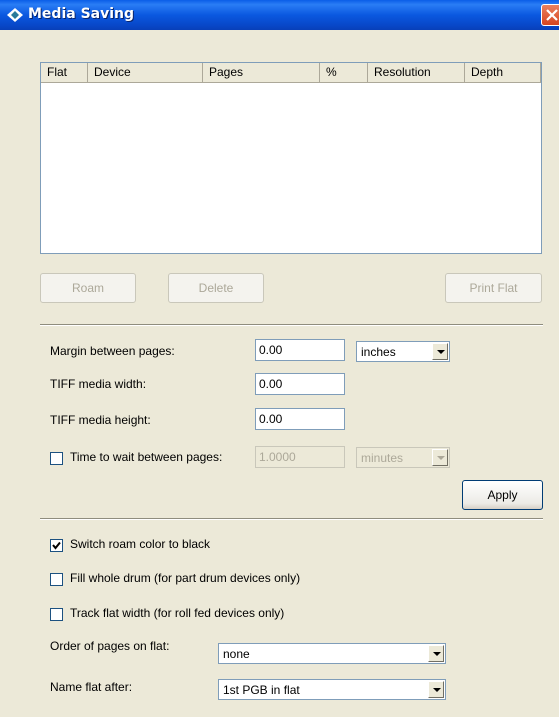 This screenshot has width=559, height=717. I want to click on order-value: none, so click(236, 654).